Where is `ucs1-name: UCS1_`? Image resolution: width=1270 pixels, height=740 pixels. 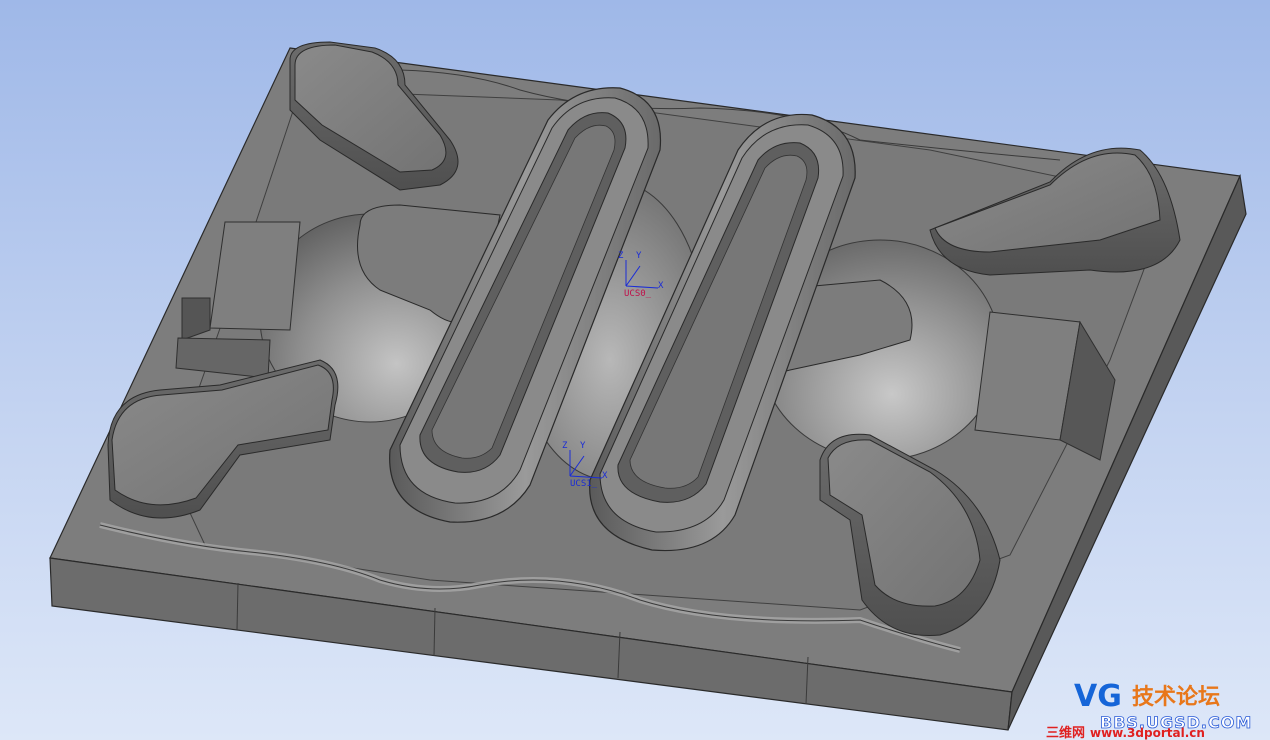 ucs1-name: UCS1_ is located at coordinates (584, 484).